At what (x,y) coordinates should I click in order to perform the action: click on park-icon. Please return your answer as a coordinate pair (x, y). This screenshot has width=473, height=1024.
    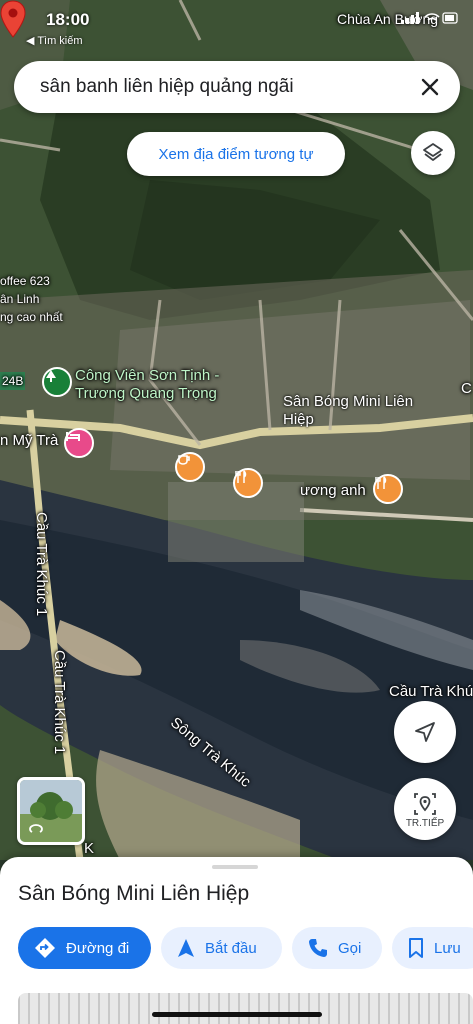
    Looking at the image, I should click on (57, 382).